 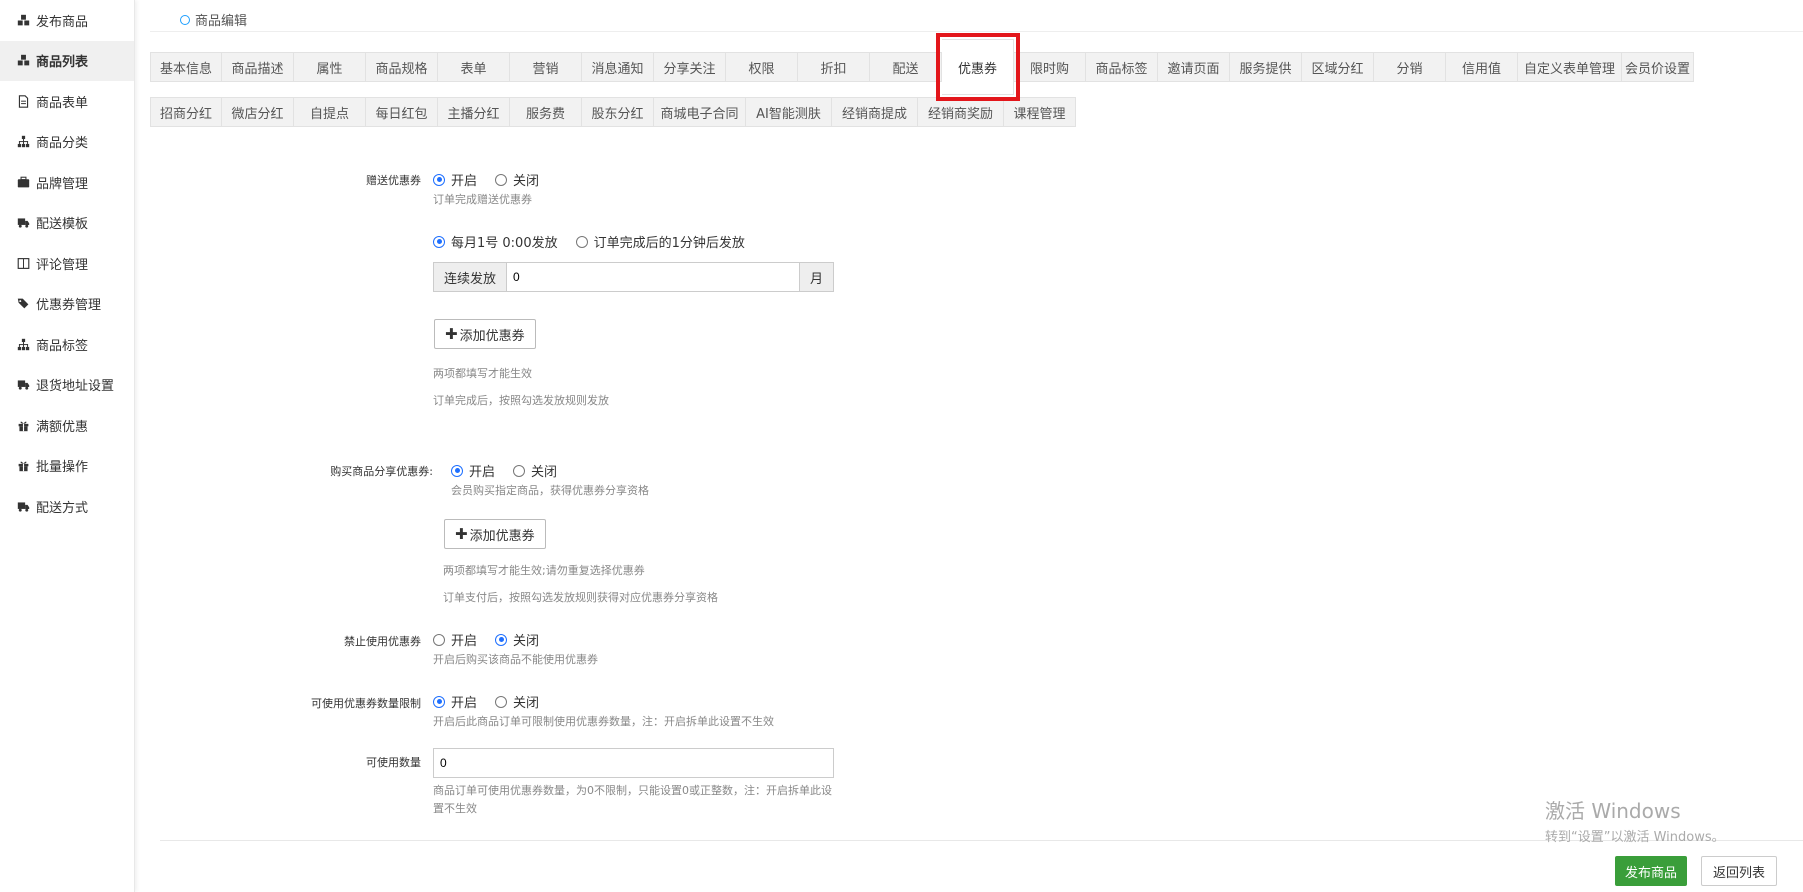 What do you see at coordinates (474, 112) in the screenshot?
I see `tab: 主播分红` at bounding box center [474, 112].